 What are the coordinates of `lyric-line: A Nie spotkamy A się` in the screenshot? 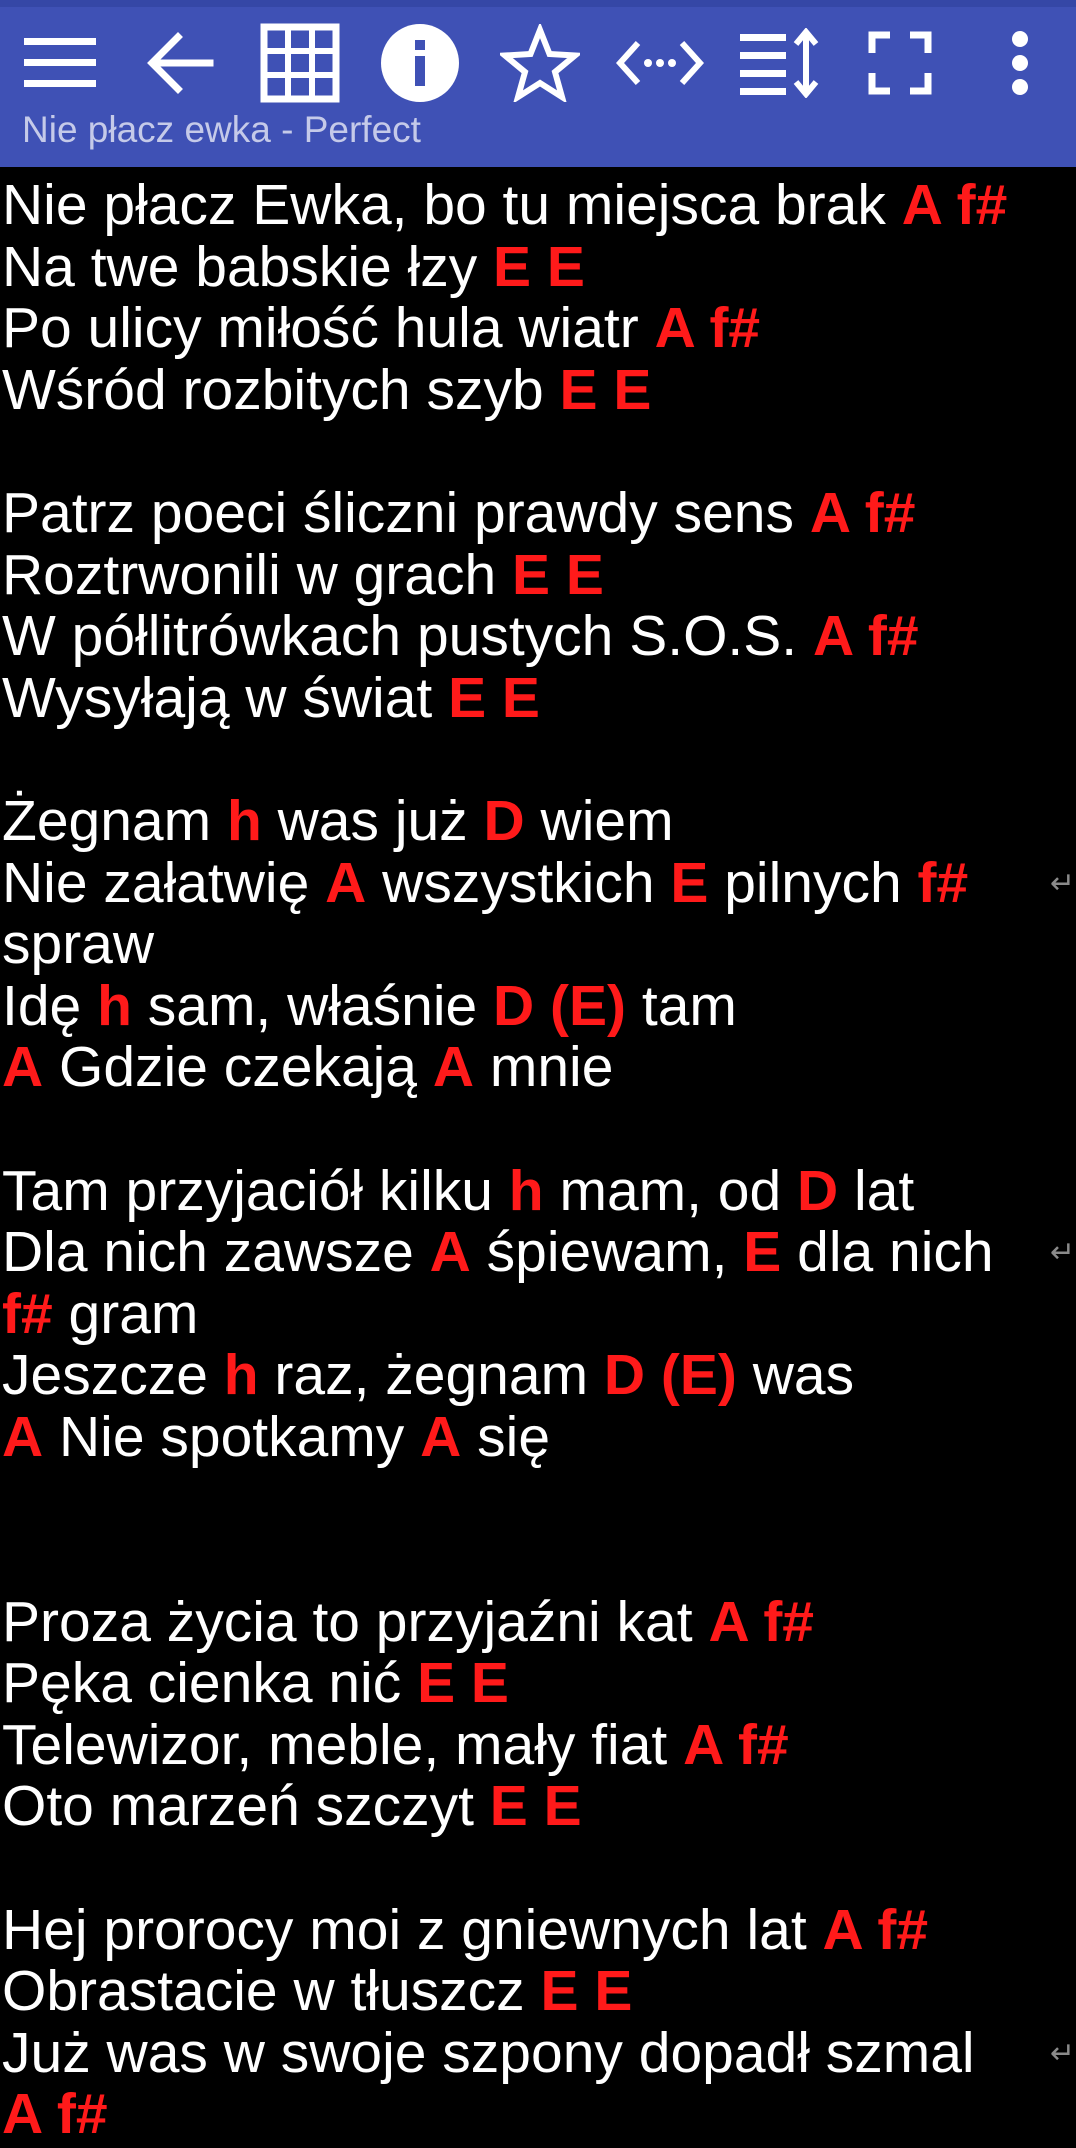 It's located at (538, 1436).